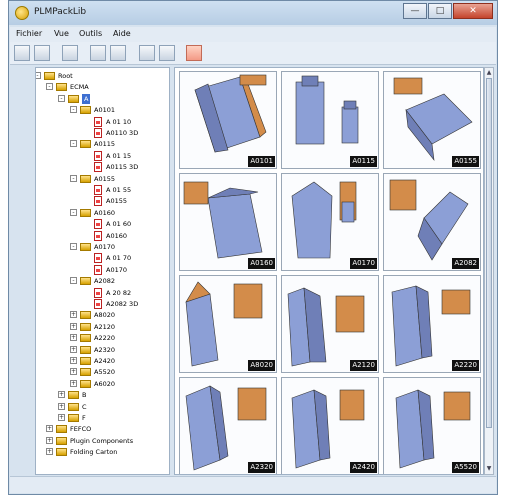 Image resolution: width=506 pixels, height=495 pixels. Describe the element at coordinates (119, 121) in the screenshot. I see `tree-node-label: A 01 10` at that location.